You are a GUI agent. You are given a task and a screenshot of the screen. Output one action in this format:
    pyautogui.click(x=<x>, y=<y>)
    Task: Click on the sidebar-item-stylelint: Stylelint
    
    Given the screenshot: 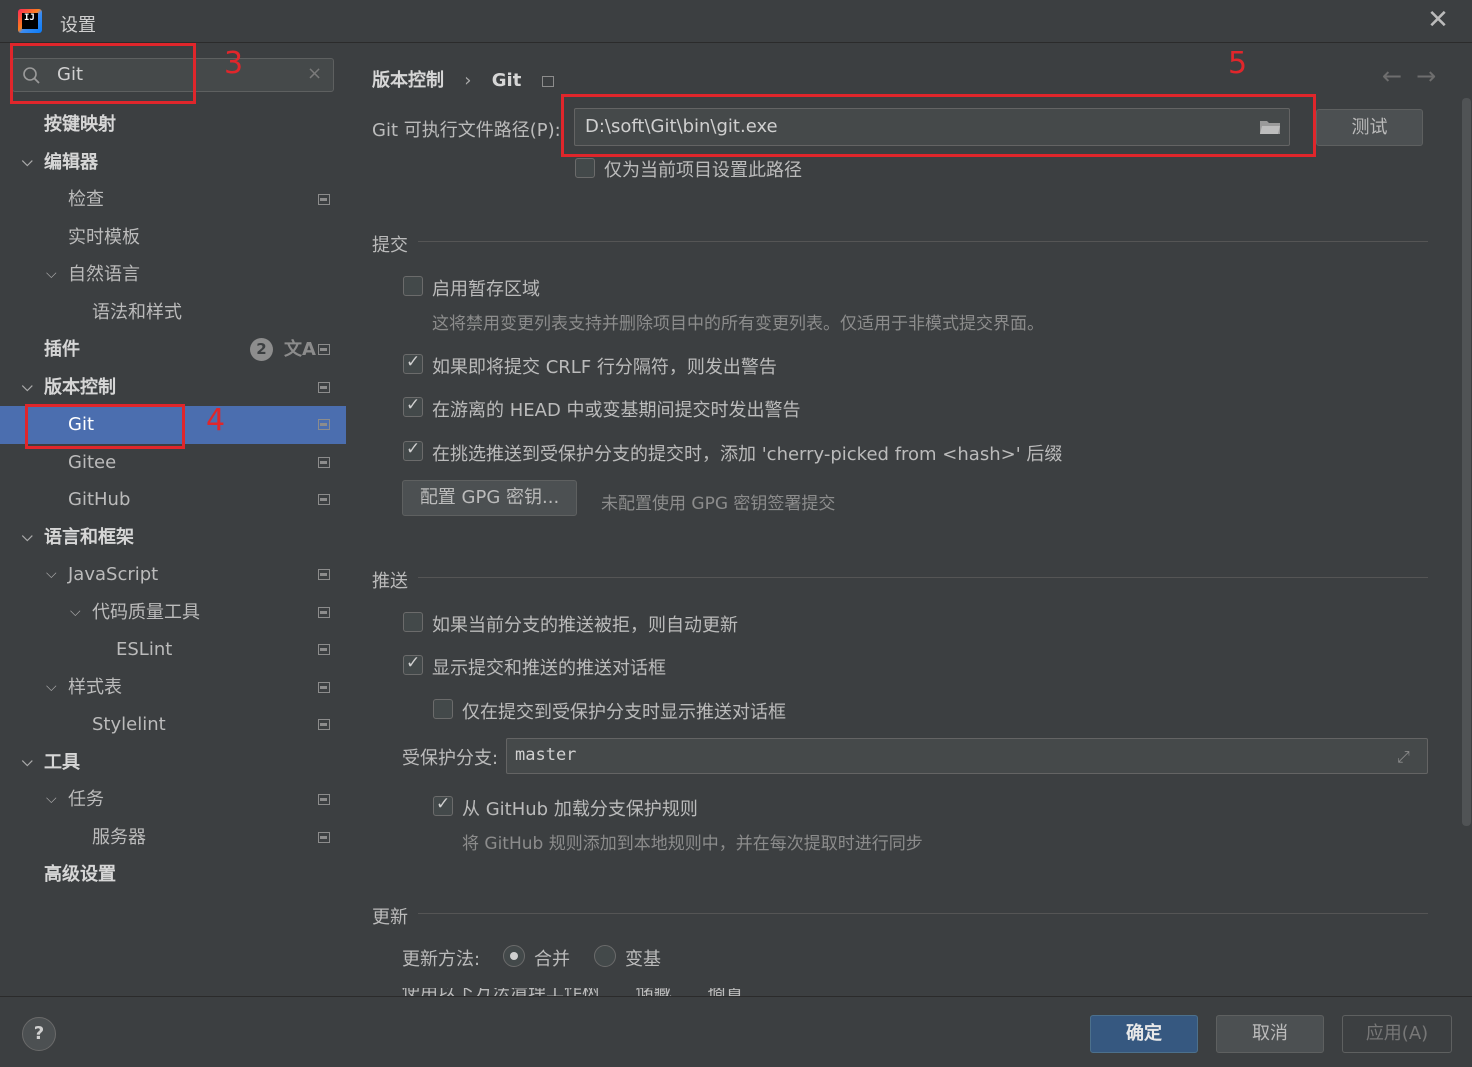 What is the action you would take?
    pyautogui.click(x=173, y=725)
    